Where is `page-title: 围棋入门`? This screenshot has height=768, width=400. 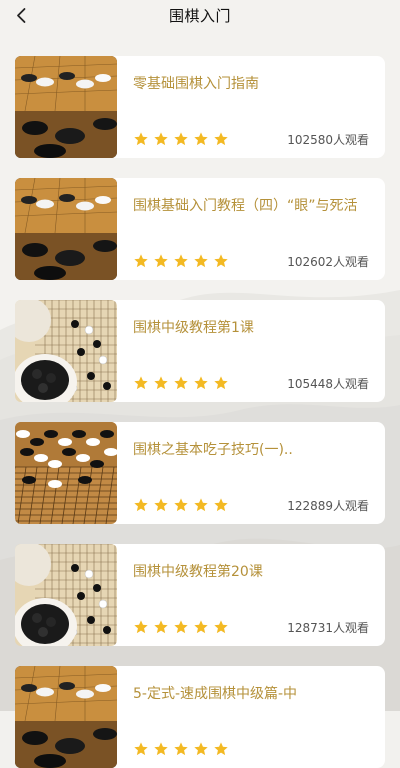 page-title: 围棋入门 is located at coordinates (199, 16).